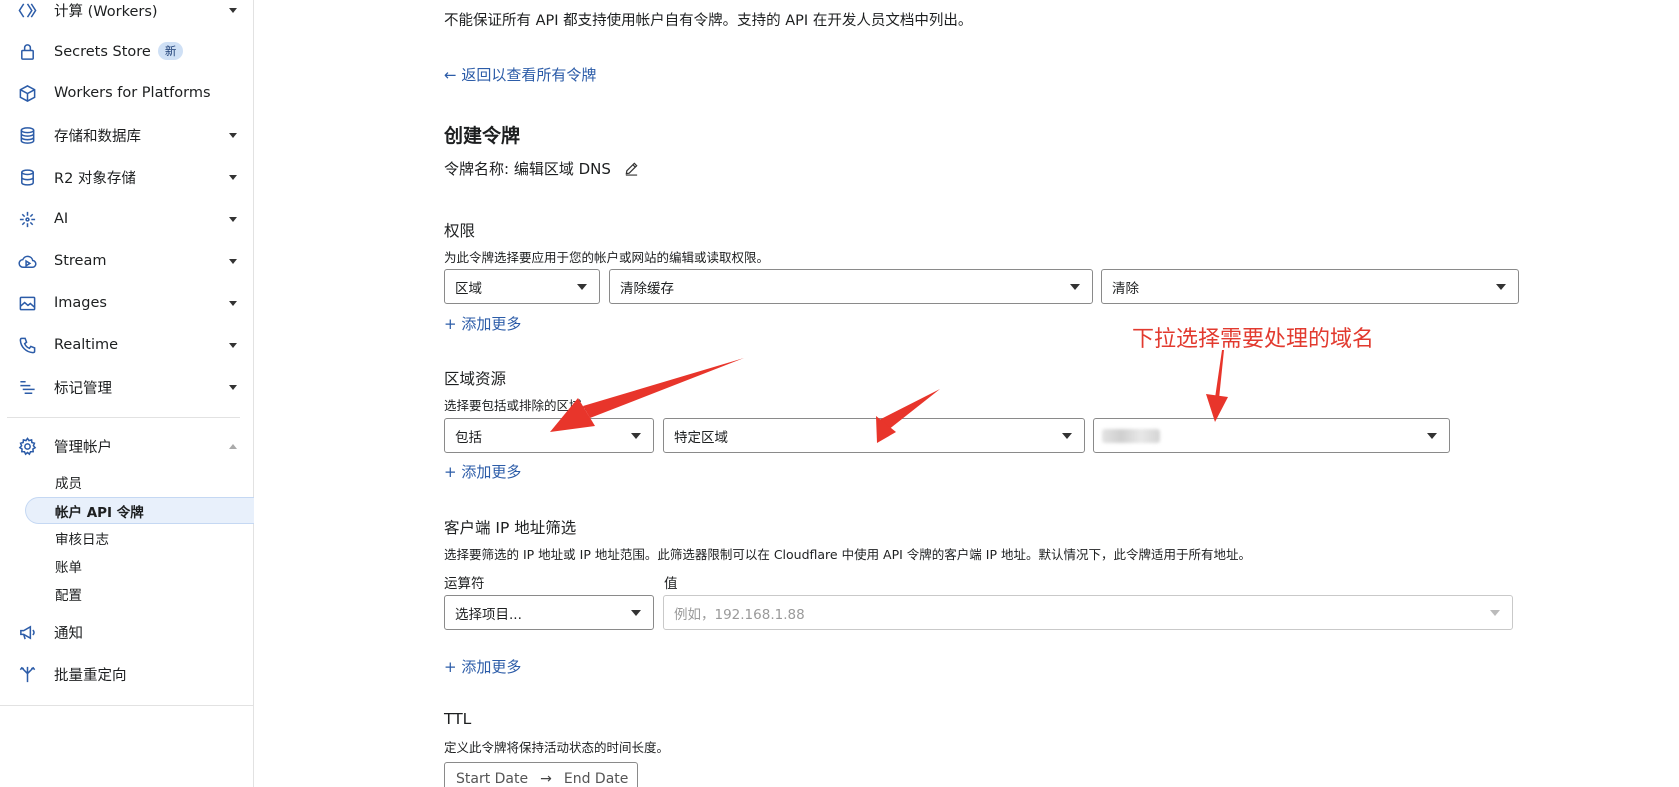 The image size is (1679, 787). Describe the element at coordinates (557, 747) in the screenshot. I see `ttl-desc: 定义此令牌将保持活动状态的时间长度。` at that location.